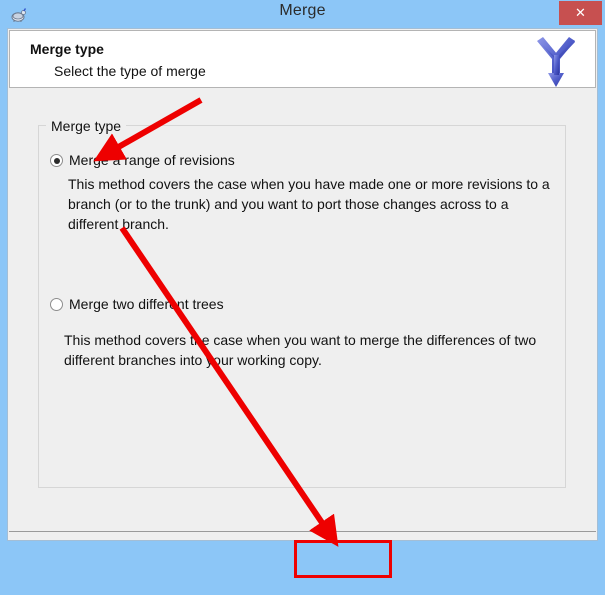 This screenshot has width=605, height=595. Describe the element at coordinates (302, 10) in the screenshot. I see `window-title: Merge` at that location.